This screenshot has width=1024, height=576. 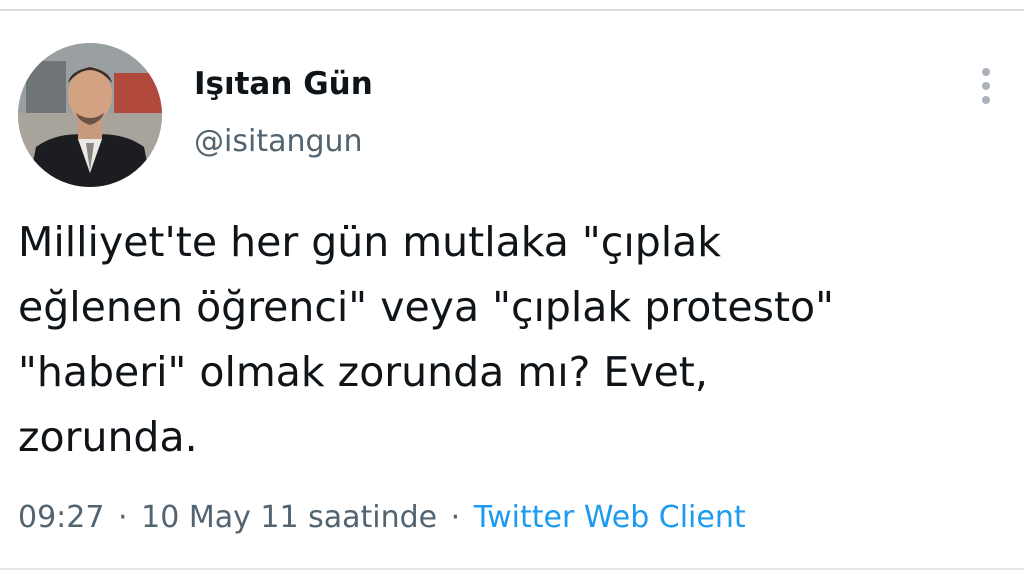 I want to click on user-handle: @isitangun, so click(x=278, y=141).